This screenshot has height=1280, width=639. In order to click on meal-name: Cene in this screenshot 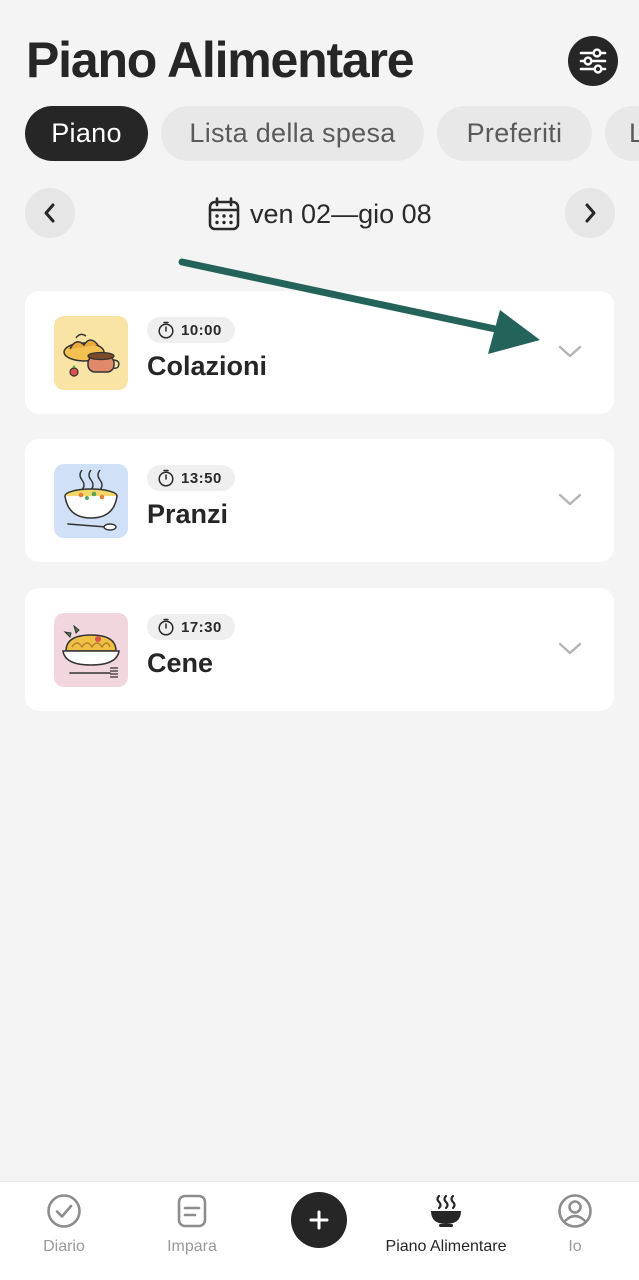, I will do `click(180, 663)`.